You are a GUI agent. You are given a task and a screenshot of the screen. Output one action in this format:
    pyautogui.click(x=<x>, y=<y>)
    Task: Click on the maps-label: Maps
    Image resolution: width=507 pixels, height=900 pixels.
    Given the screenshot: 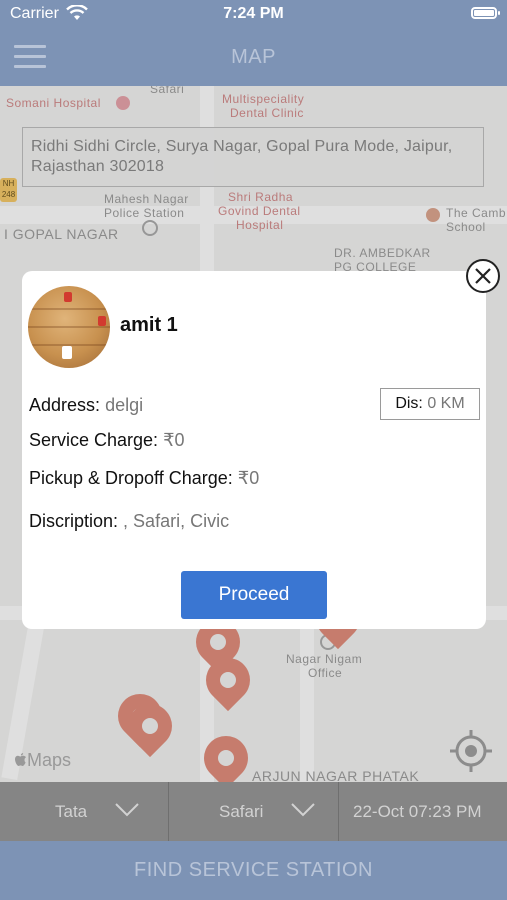 What is the action you would take?
    pyautogui.click(x=49, y=760)
    